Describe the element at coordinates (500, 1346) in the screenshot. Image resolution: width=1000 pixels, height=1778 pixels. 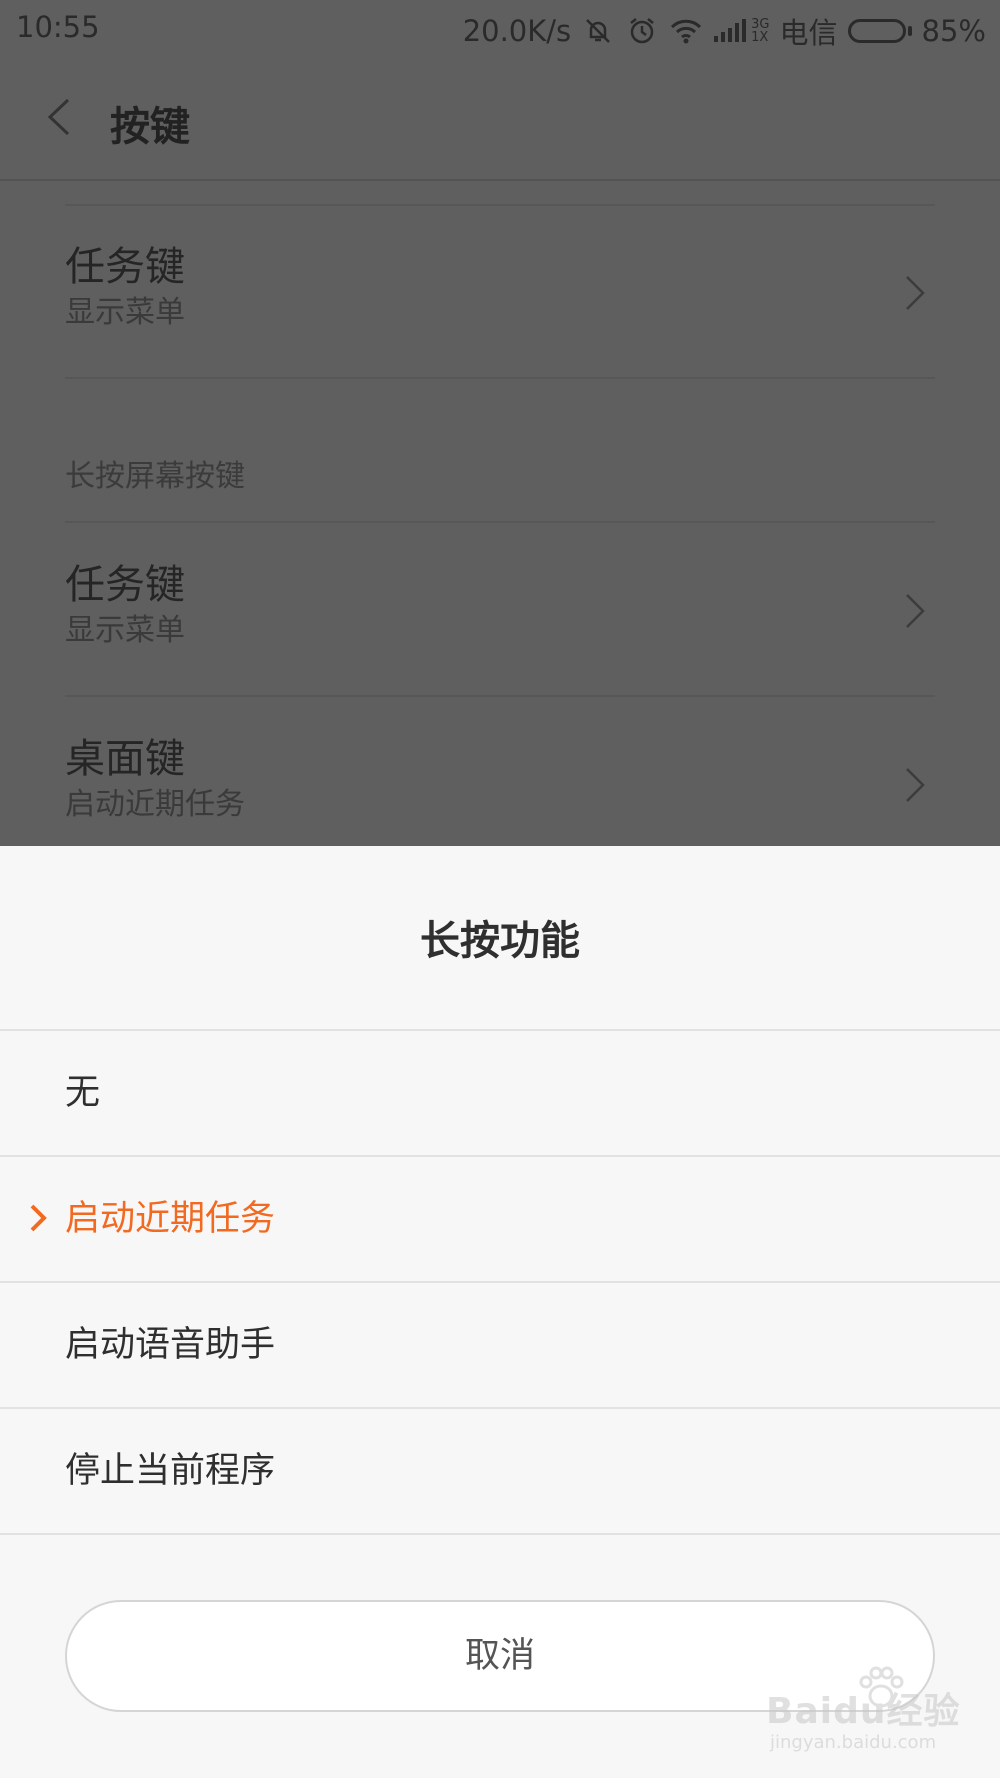
I see `option-voice-assistant: 启动语音助手` at that location.